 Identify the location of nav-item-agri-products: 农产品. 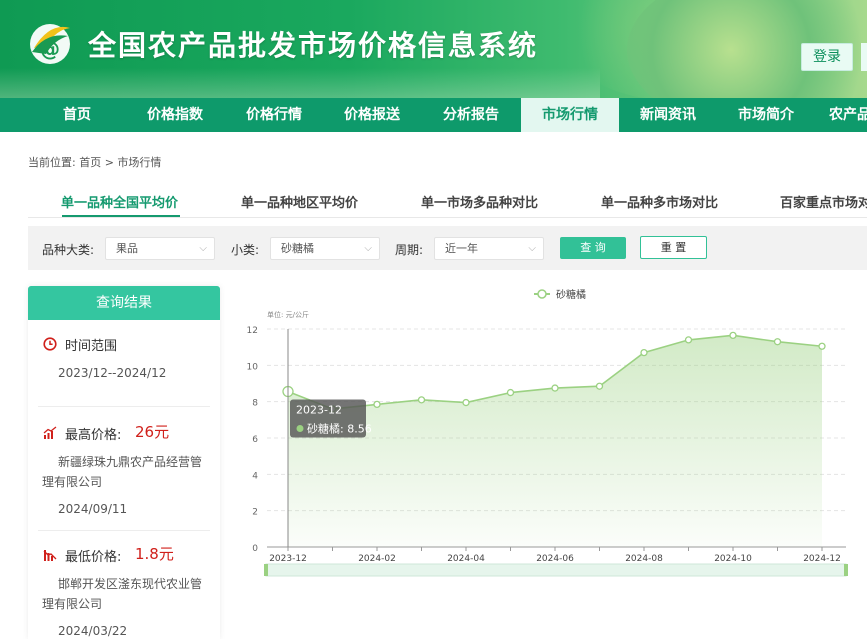
(842, 115).